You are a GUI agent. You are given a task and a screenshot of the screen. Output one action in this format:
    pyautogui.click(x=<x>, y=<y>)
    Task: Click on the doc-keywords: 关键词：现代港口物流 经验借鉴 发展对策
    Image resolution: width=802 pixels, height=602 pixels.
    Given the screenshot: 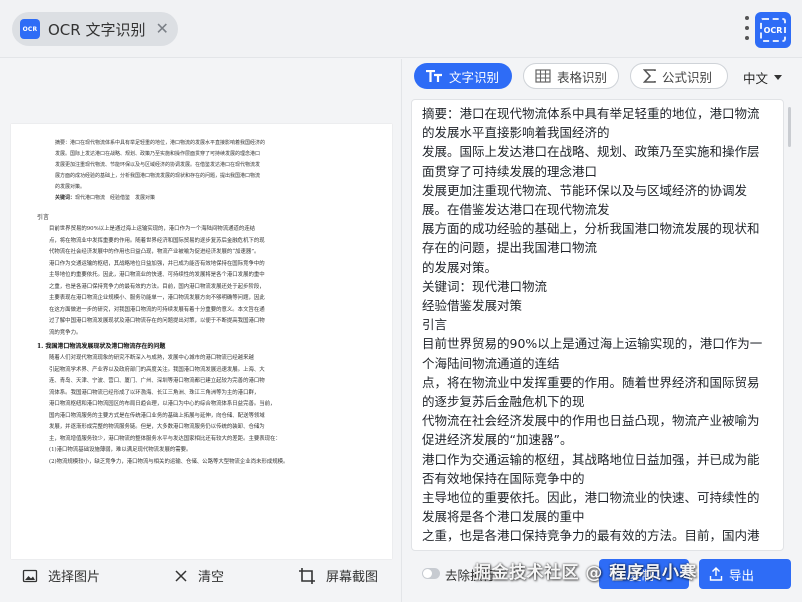 What is the action you would take?
    pyautogui.click(x=105, y=198)
    